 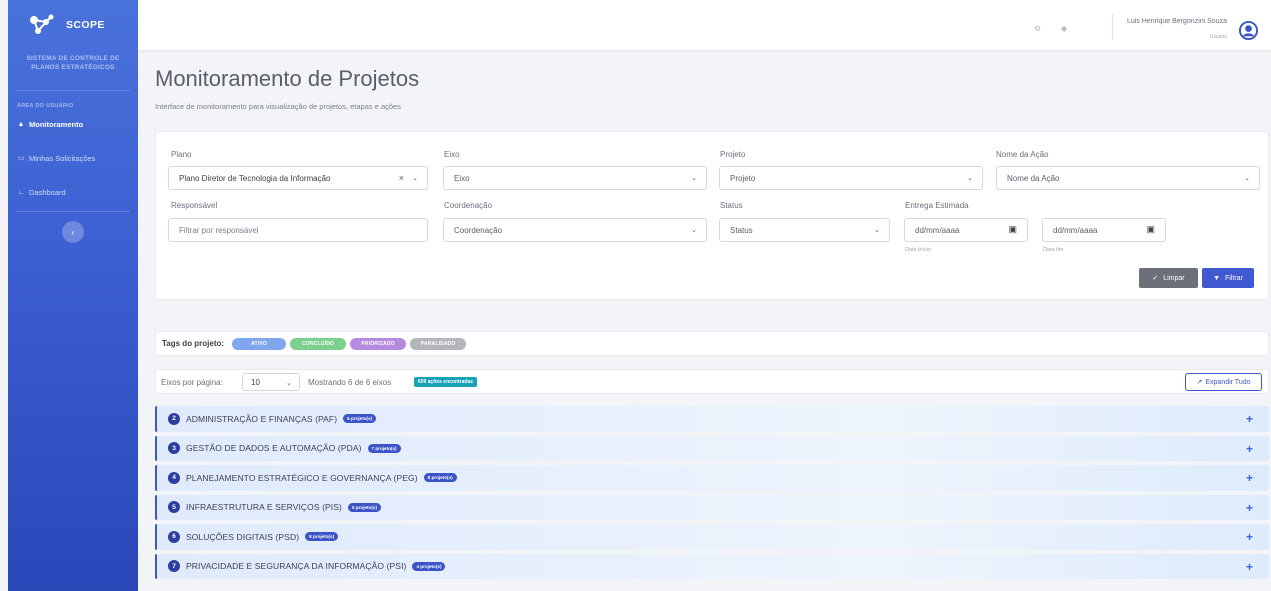 What do you see at coordinates (966, 230) in the screenshot?
I see `entrega-start-input: dd/mm/aaaa ▣` at bounding box center [966, 230].